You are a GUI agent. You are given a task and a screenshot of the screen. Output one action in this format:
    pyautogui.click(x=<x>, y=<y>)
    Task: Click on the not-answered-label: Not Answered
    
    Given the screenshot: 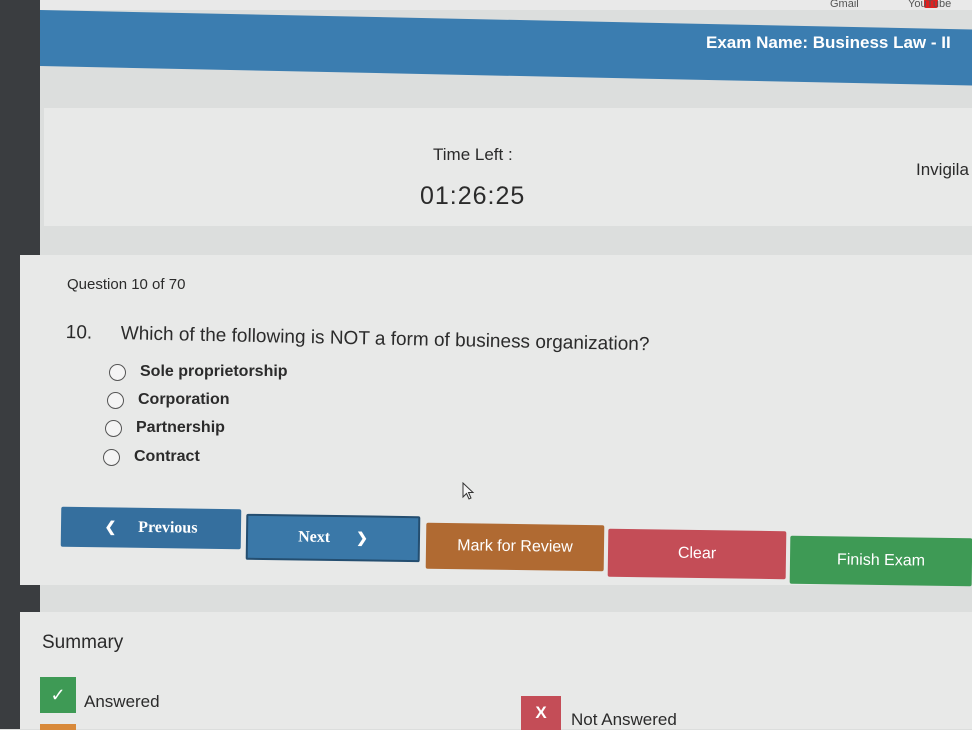 What is the action you would take?
    pyautogui.click(x=624, y=719)
    